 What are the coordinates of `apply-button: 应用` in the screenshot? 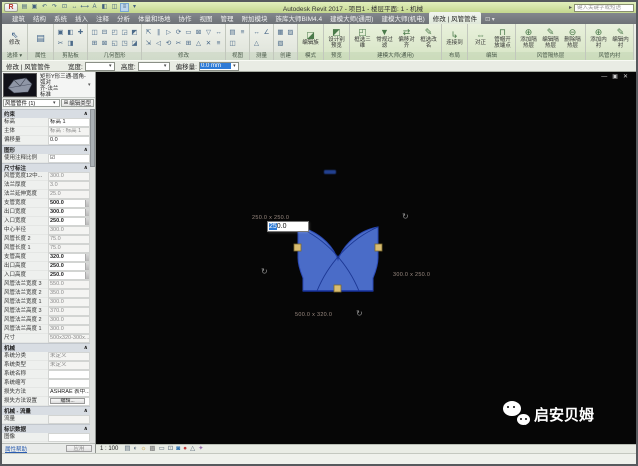 It's located at (79, 448).